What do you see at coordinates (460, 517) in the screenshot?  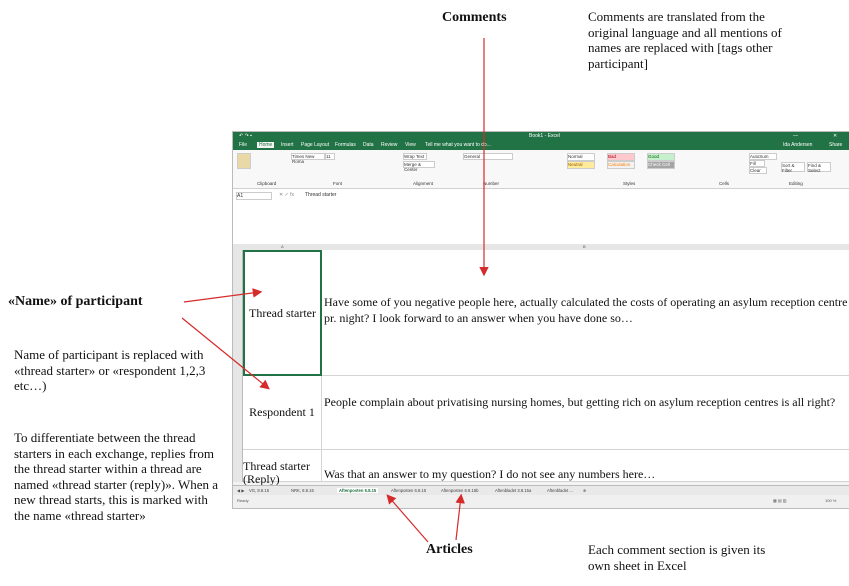 I see `arrow-articles-right` at bounding box center [460, 517].